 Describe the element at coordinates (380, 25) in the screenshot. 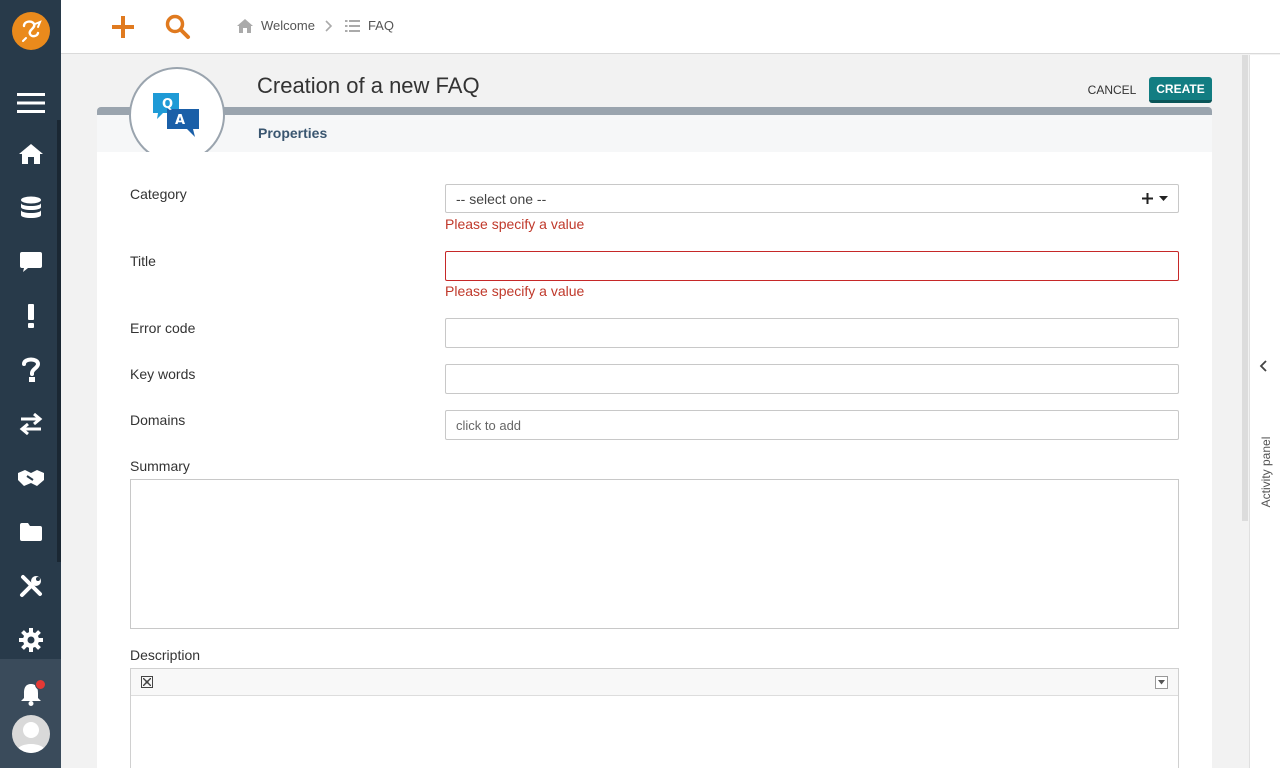

I see `breadcrumb-label: FAQ` at that location.